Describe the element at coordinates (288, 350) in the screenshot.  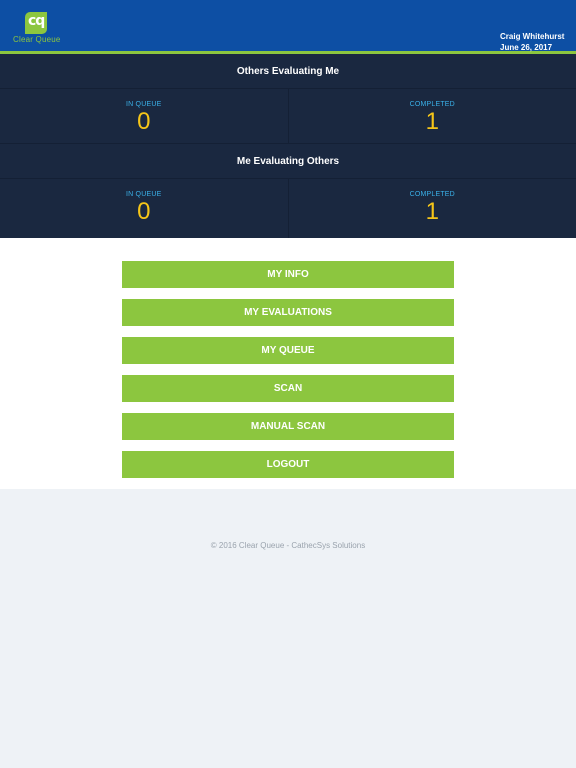
I see `my-queue-button: MY QUEUE` at that location.